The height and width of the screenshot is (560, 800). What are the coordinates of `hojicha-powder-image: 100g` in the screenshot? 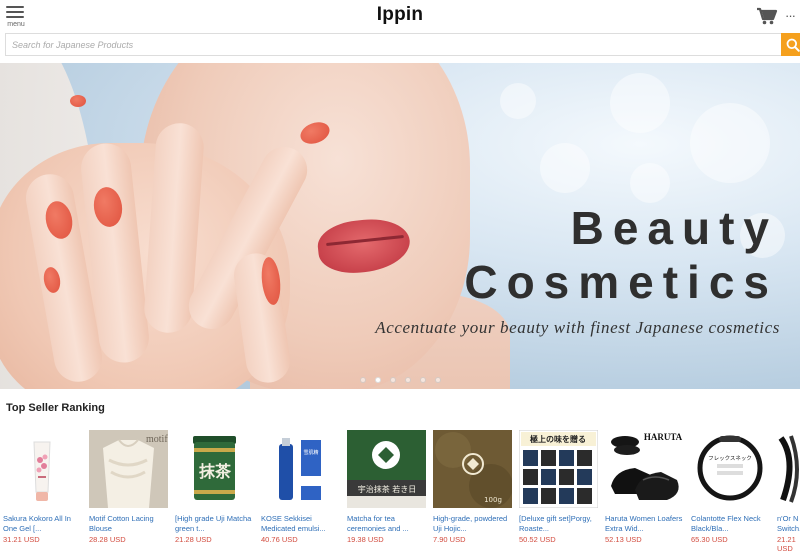 It's located at (472, 469).